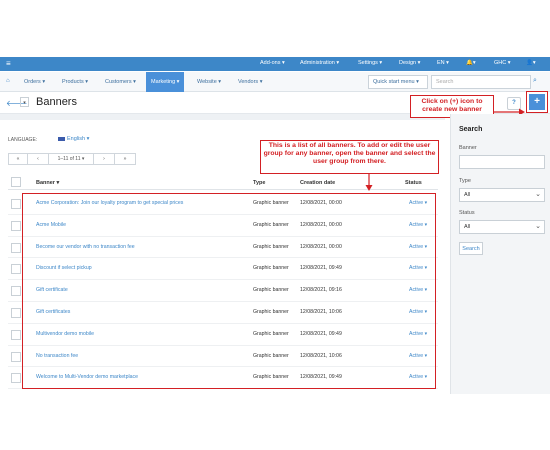  Describe the element at coordinates (502, 162) in the screenshot. I see `banner-filter-input` at that location.